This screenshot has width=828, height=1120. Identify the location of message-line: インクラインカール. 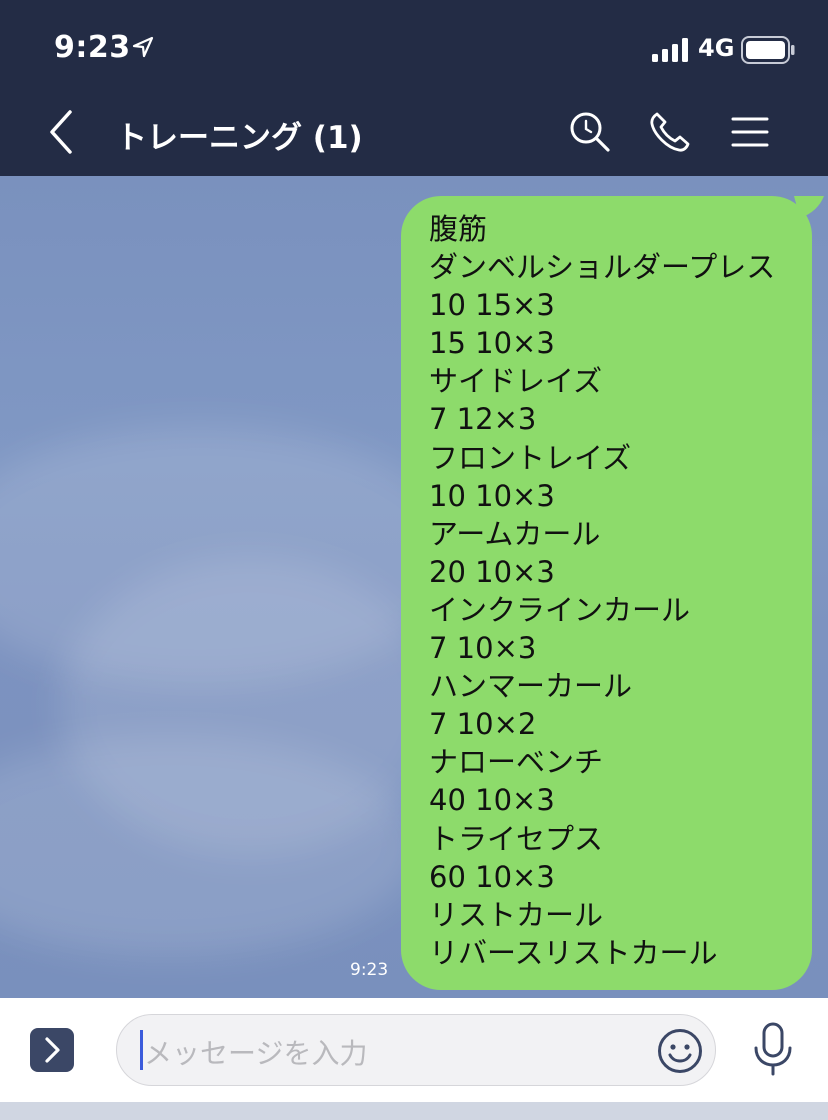
(560, 609).